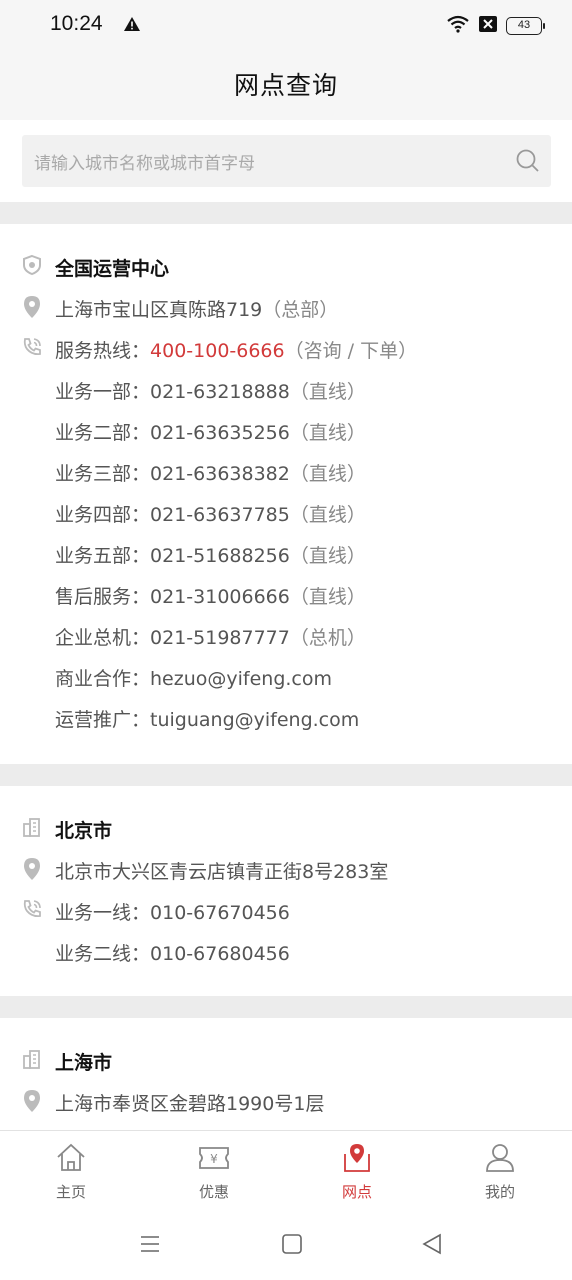 The image size is (572, 1280). I want to click on hq-line-row: 业务三部：021-63638382（直线）, so click(210, 474).